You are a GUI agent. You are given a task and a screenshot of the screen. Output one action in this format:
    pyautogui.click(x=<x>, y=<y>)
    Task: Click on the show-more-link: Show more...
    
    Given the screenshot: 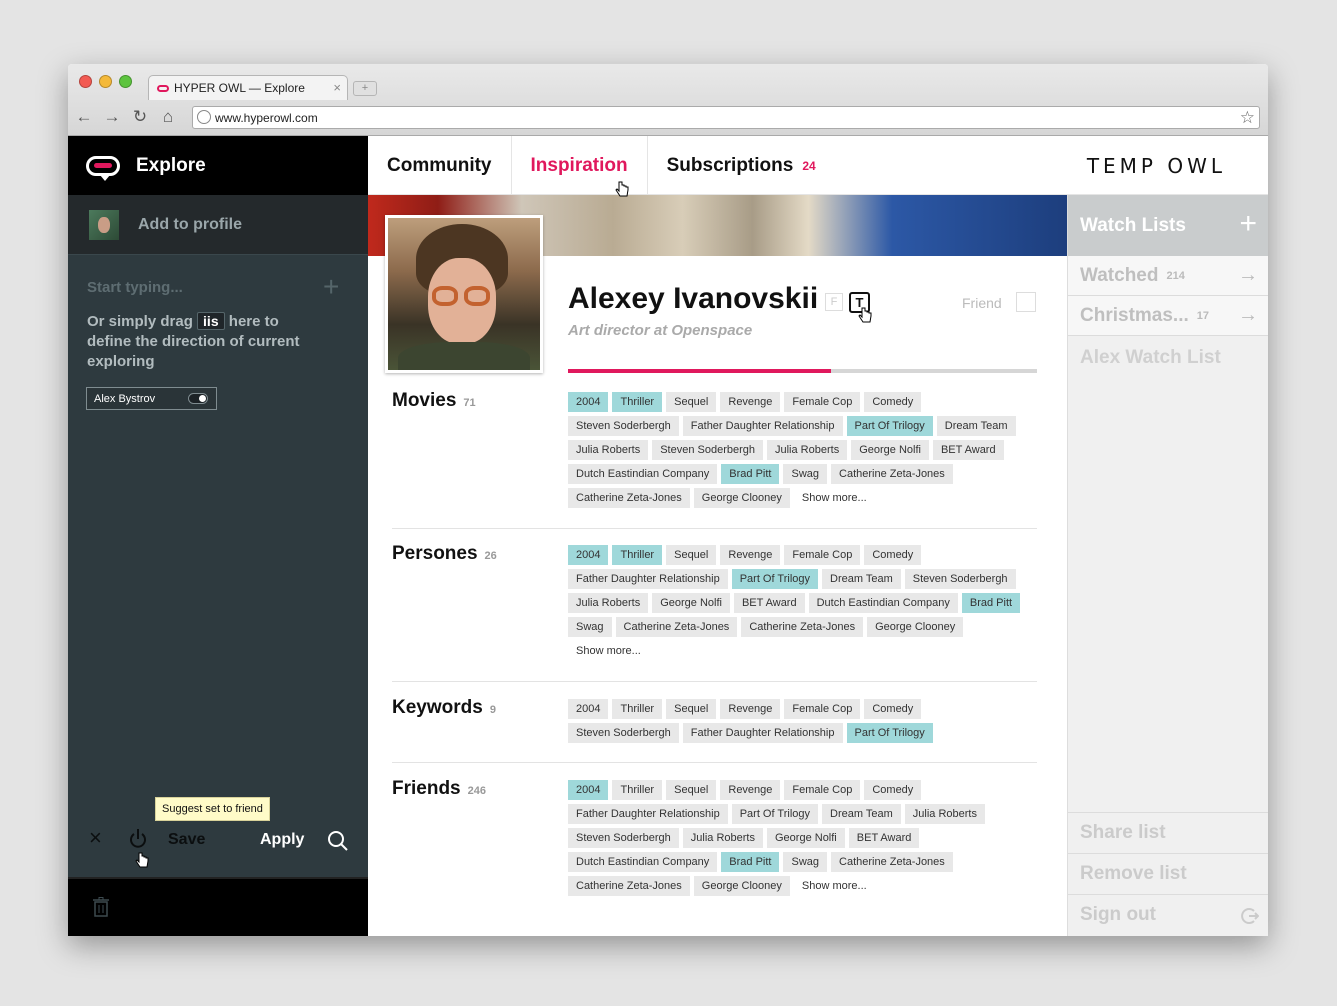 What is the action you would take?
    pyautogui.click(x=834, y=498)
    